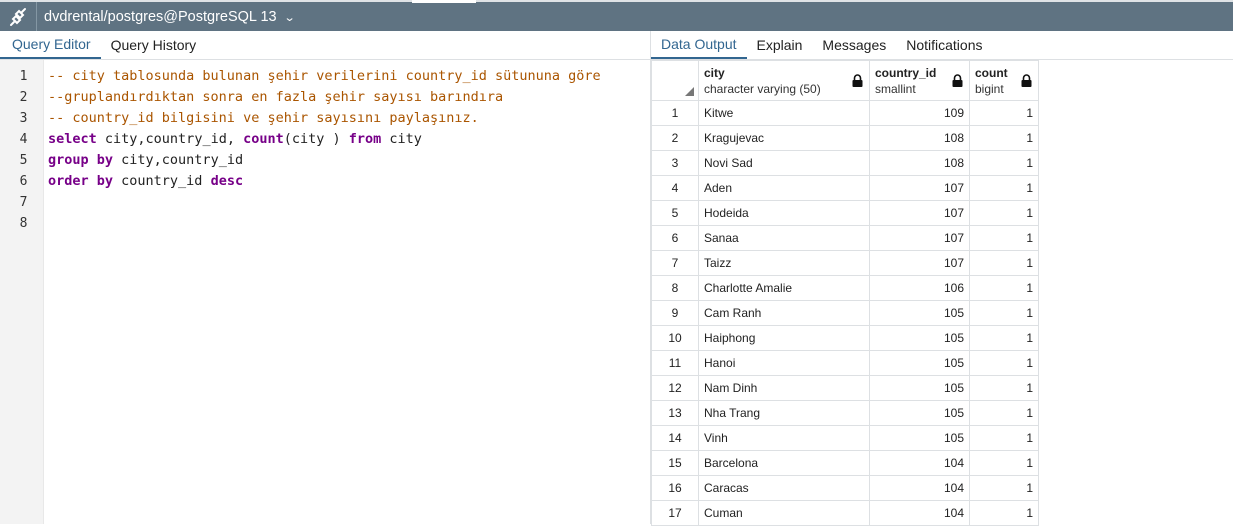  What do you see at coordinates (675, 338) in the screenshot?
I see `row-number: 10` at bounding box center [675, 338].